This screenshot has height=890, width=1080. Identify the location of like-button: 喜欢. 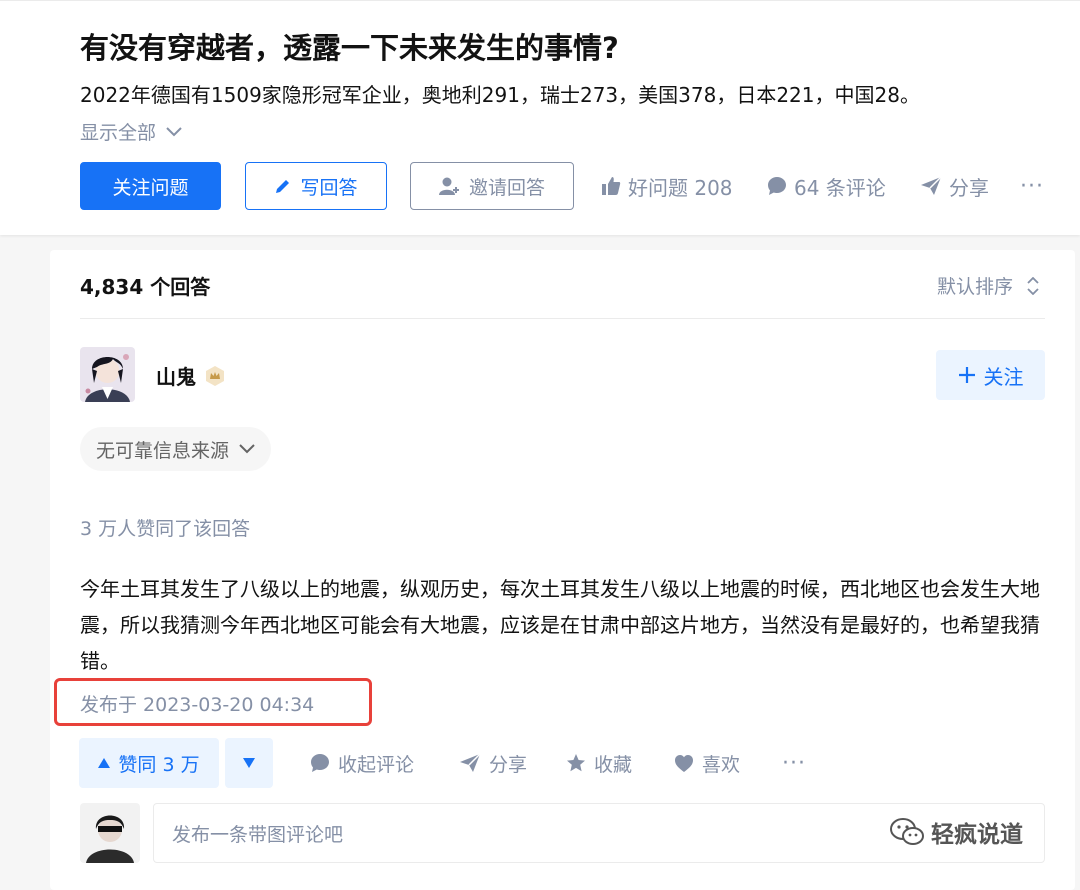
(707, 763).